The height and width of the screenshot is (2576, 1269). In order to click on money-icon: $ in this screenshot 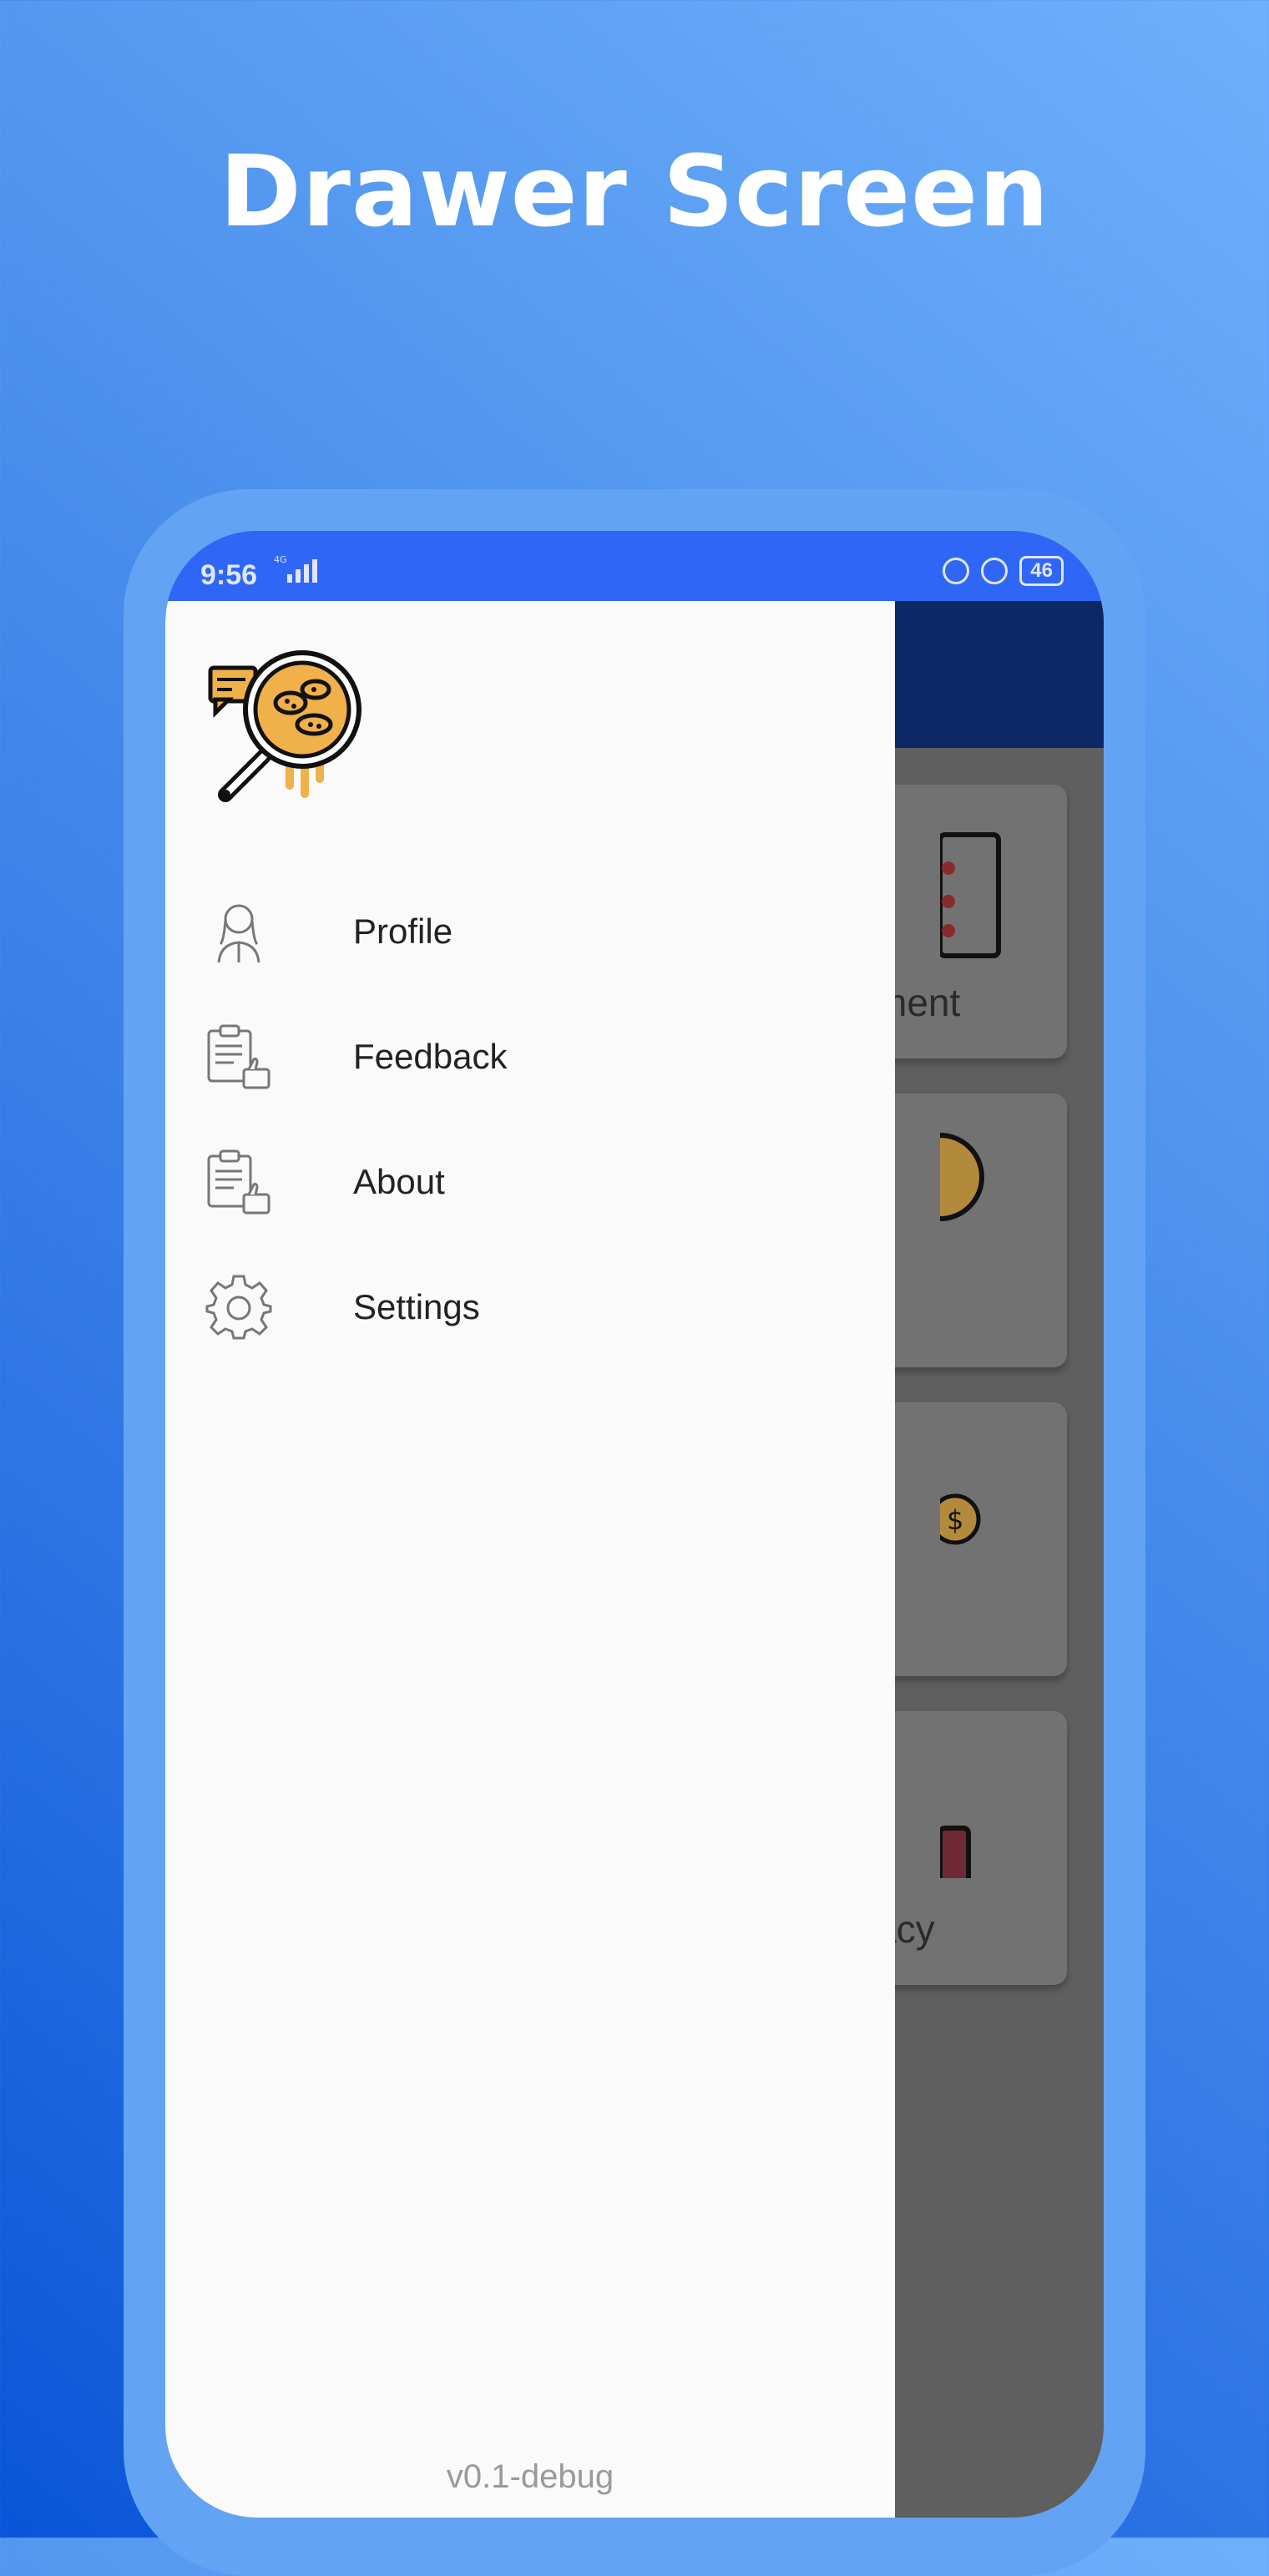, I will do `click(960, 1519)`.